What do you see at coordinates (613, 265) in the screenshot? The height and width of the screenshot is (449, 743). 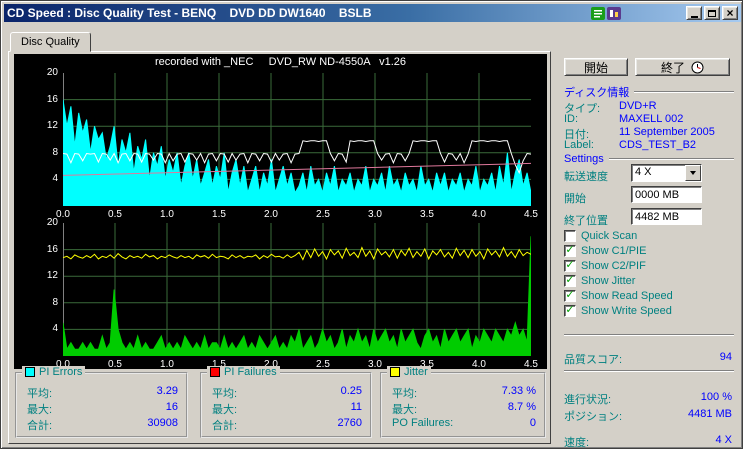 I see `checkbox-label: Show C2/PIF` at bounding box center [613, 265].